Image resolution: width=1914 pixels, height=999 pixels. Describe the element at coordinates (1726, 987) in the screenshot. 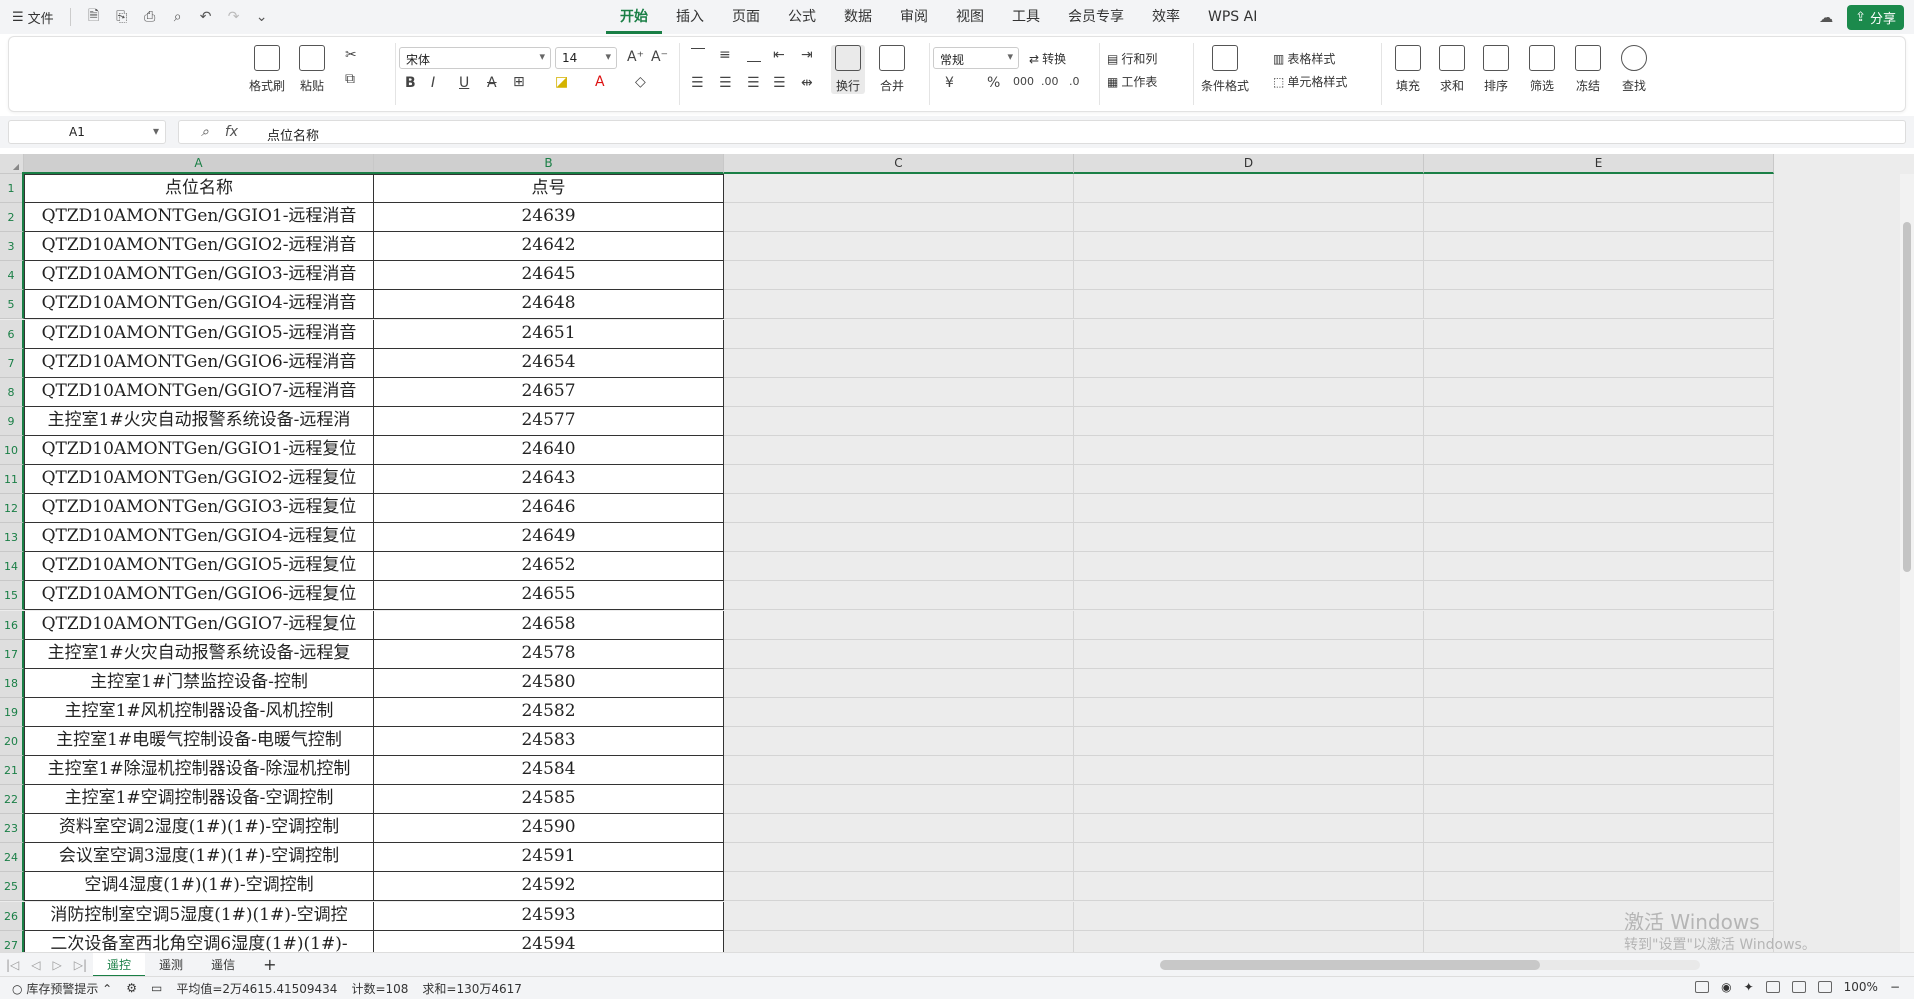

I see `eye-protect-icon: ◉` at that location.